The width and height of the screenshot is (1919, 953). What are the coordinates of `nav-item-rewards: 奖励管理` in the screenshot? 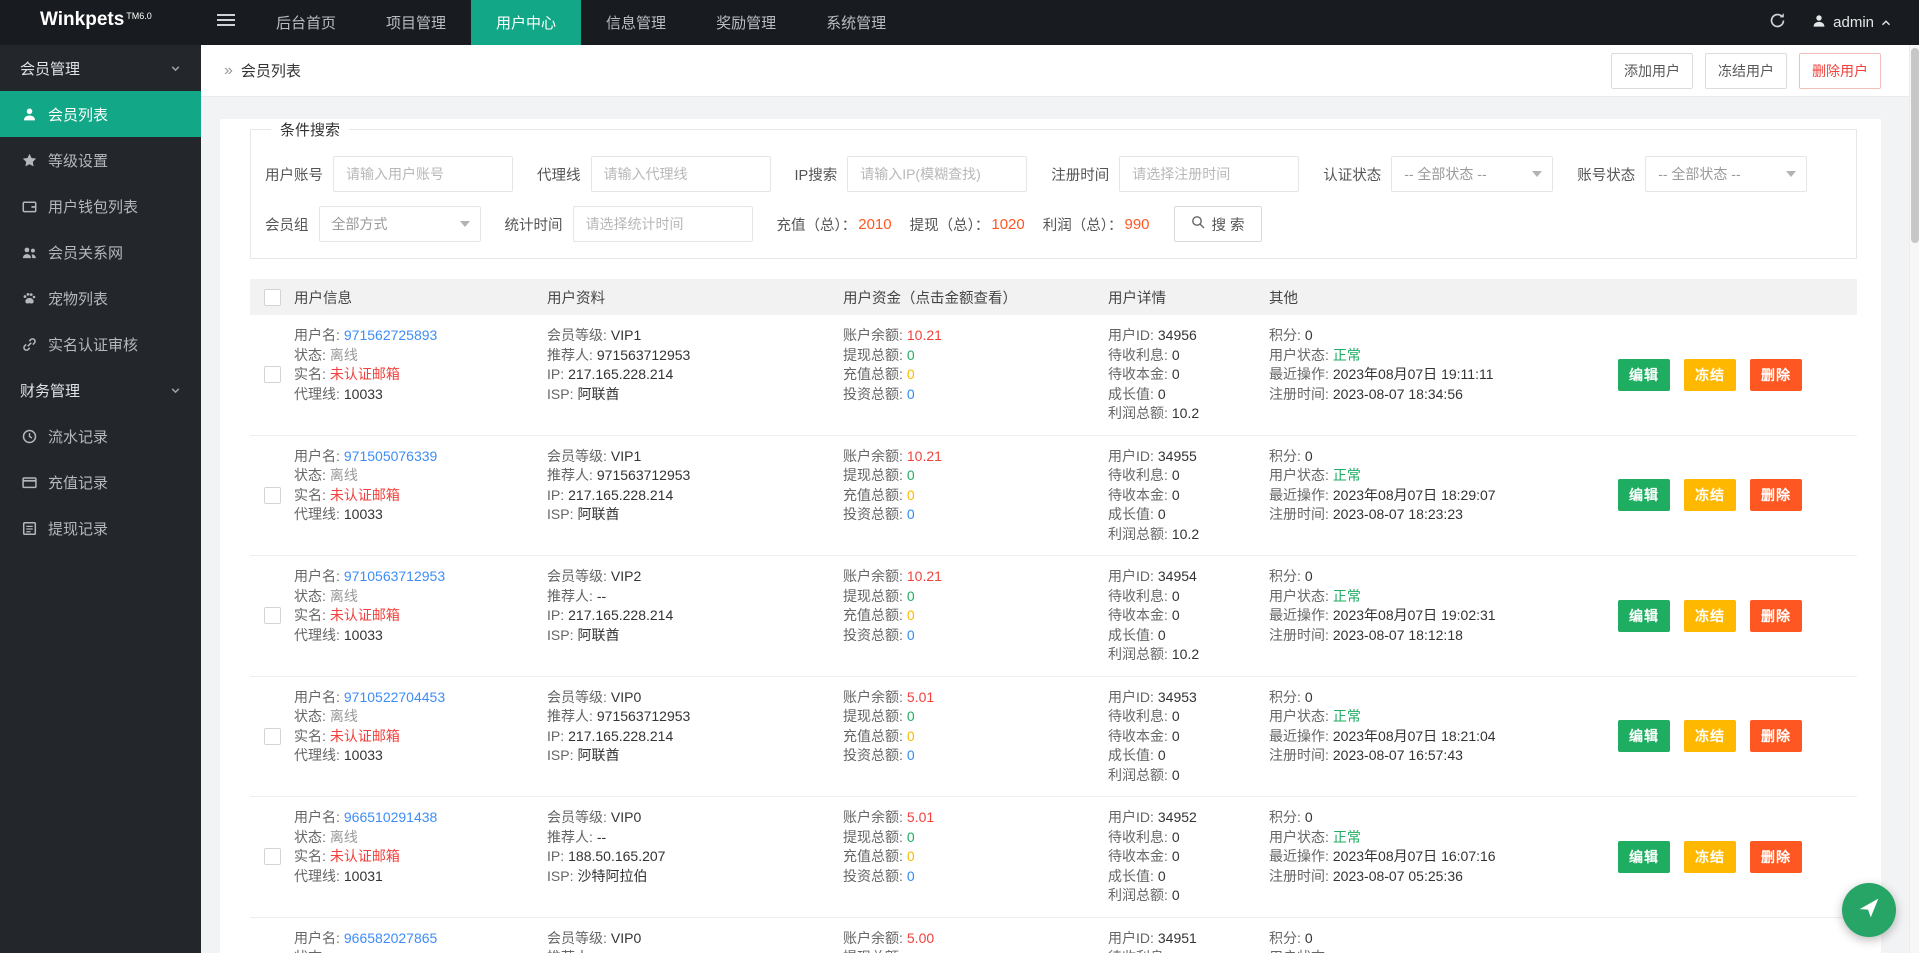 It's located at (746, 22).